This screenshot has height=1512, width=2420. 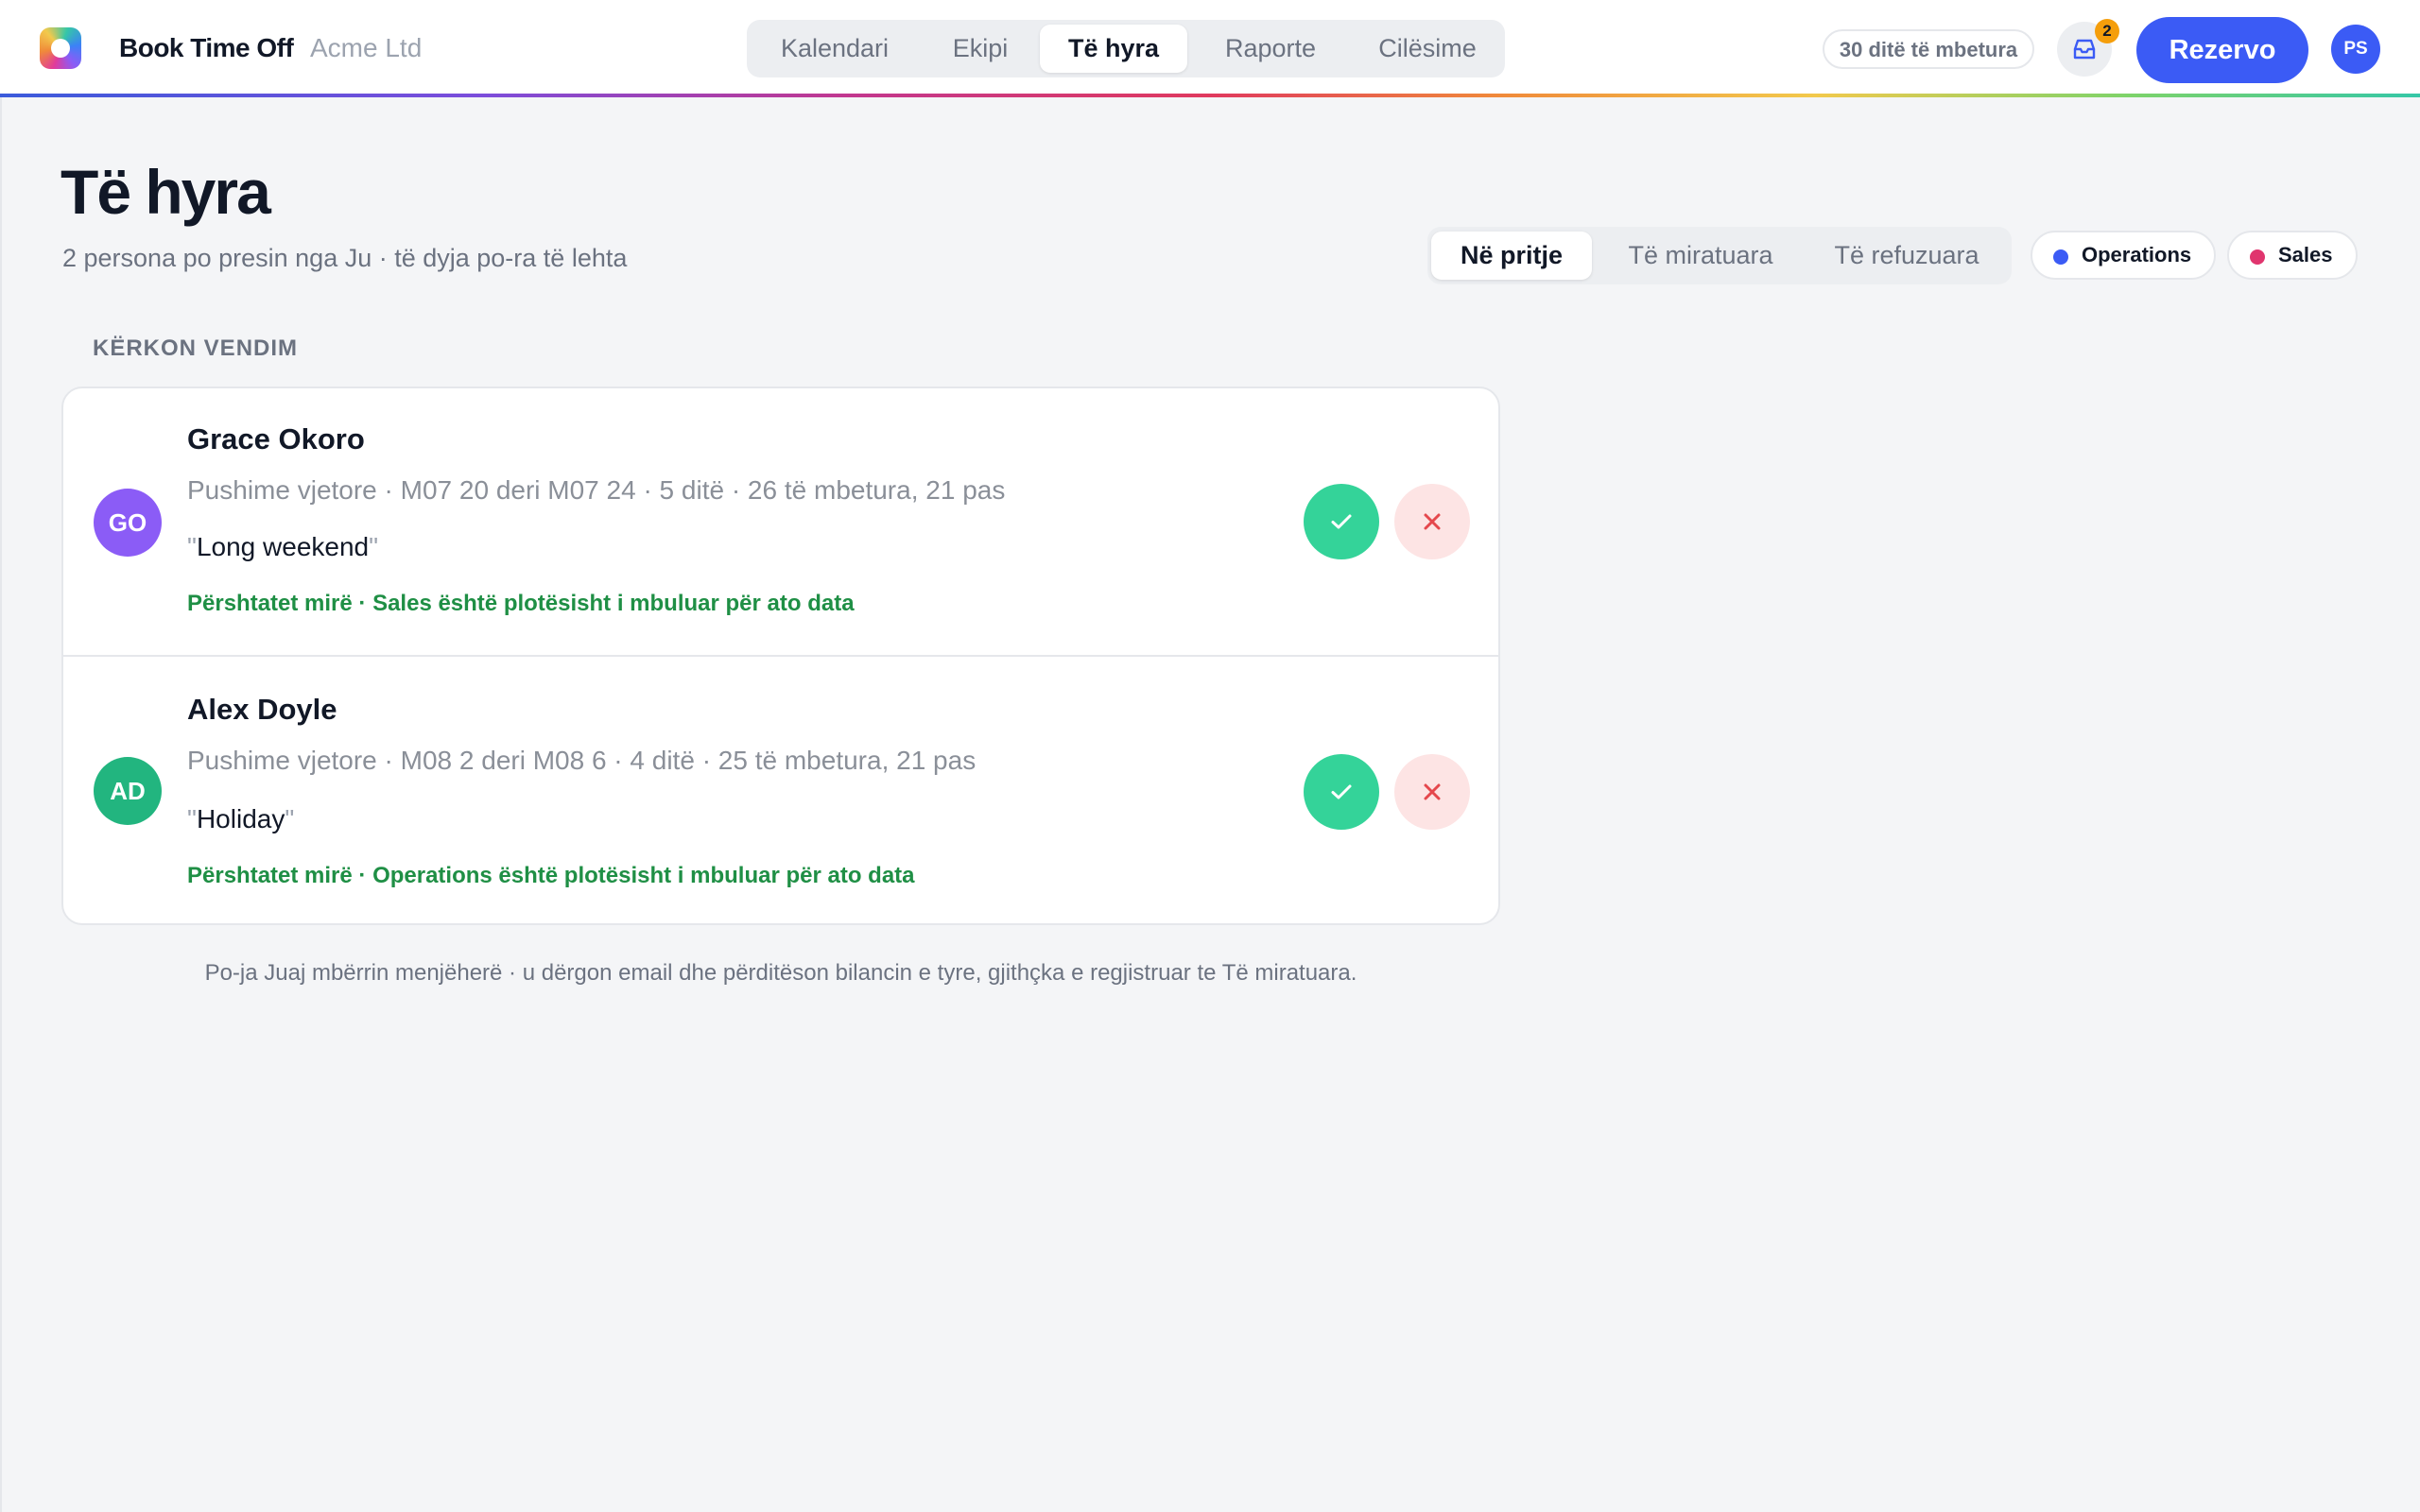 I want to click on request-note-text: Holiday, so click(x=241, y=818).